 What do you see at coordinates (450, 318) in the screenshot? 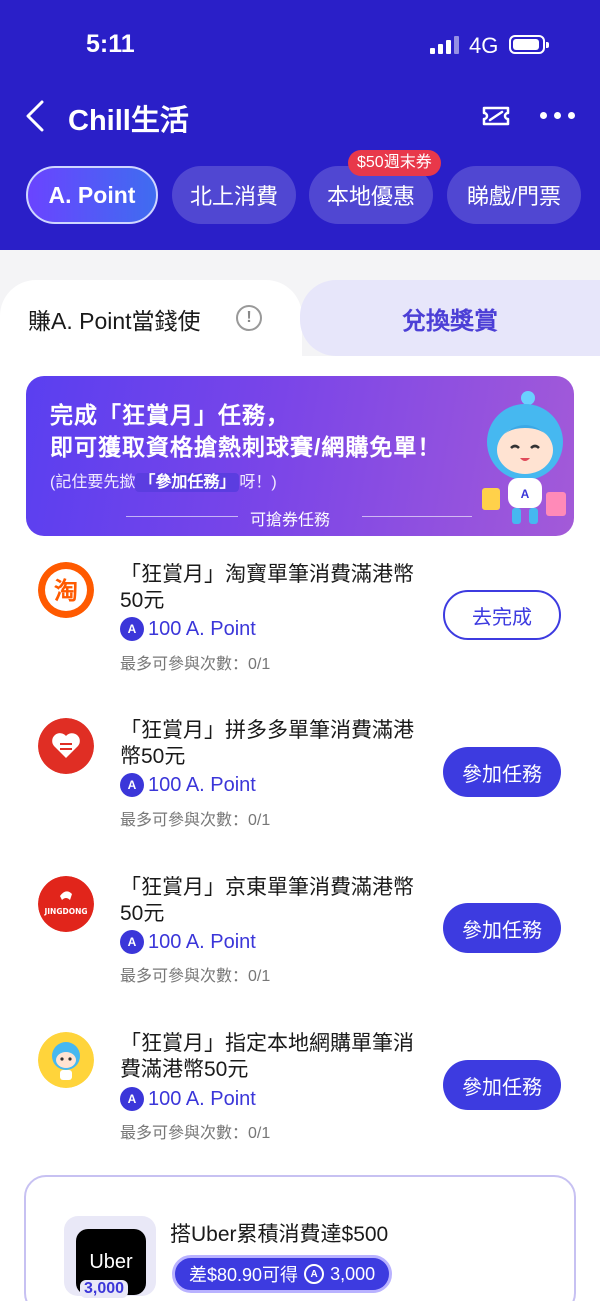
I see `segment-redeem: 兌換獎賞` at bounding box center [450, 318].